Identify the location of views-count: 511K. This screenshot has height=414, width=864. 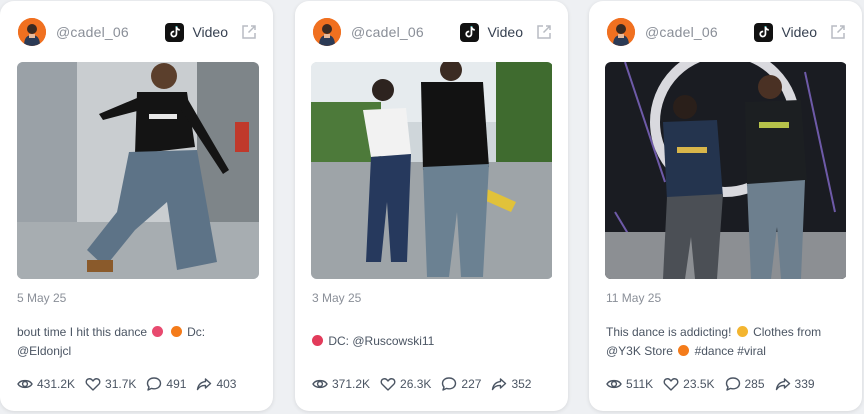
(640, 384).